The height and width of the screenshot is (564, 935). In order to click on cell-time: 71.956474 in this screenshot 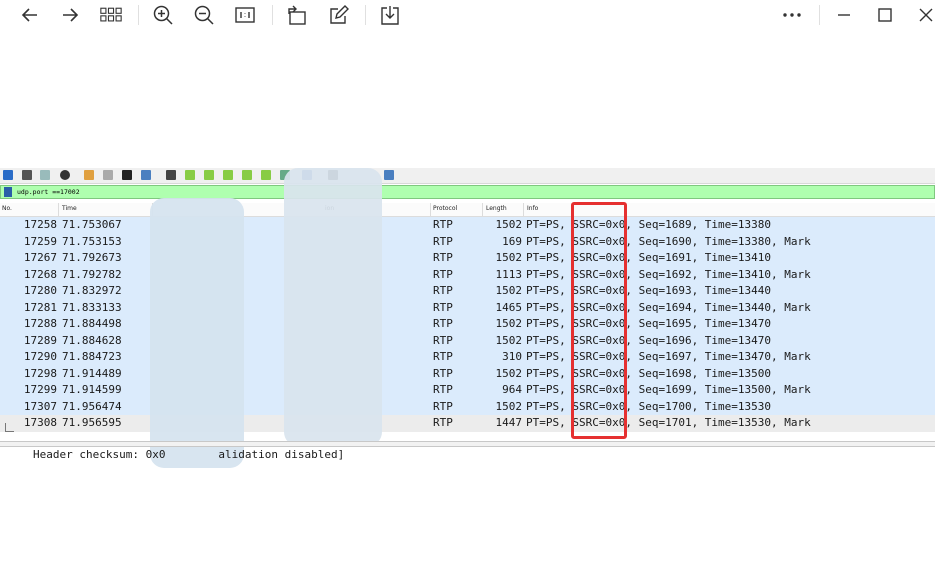, I will do `click(92, 406)`.